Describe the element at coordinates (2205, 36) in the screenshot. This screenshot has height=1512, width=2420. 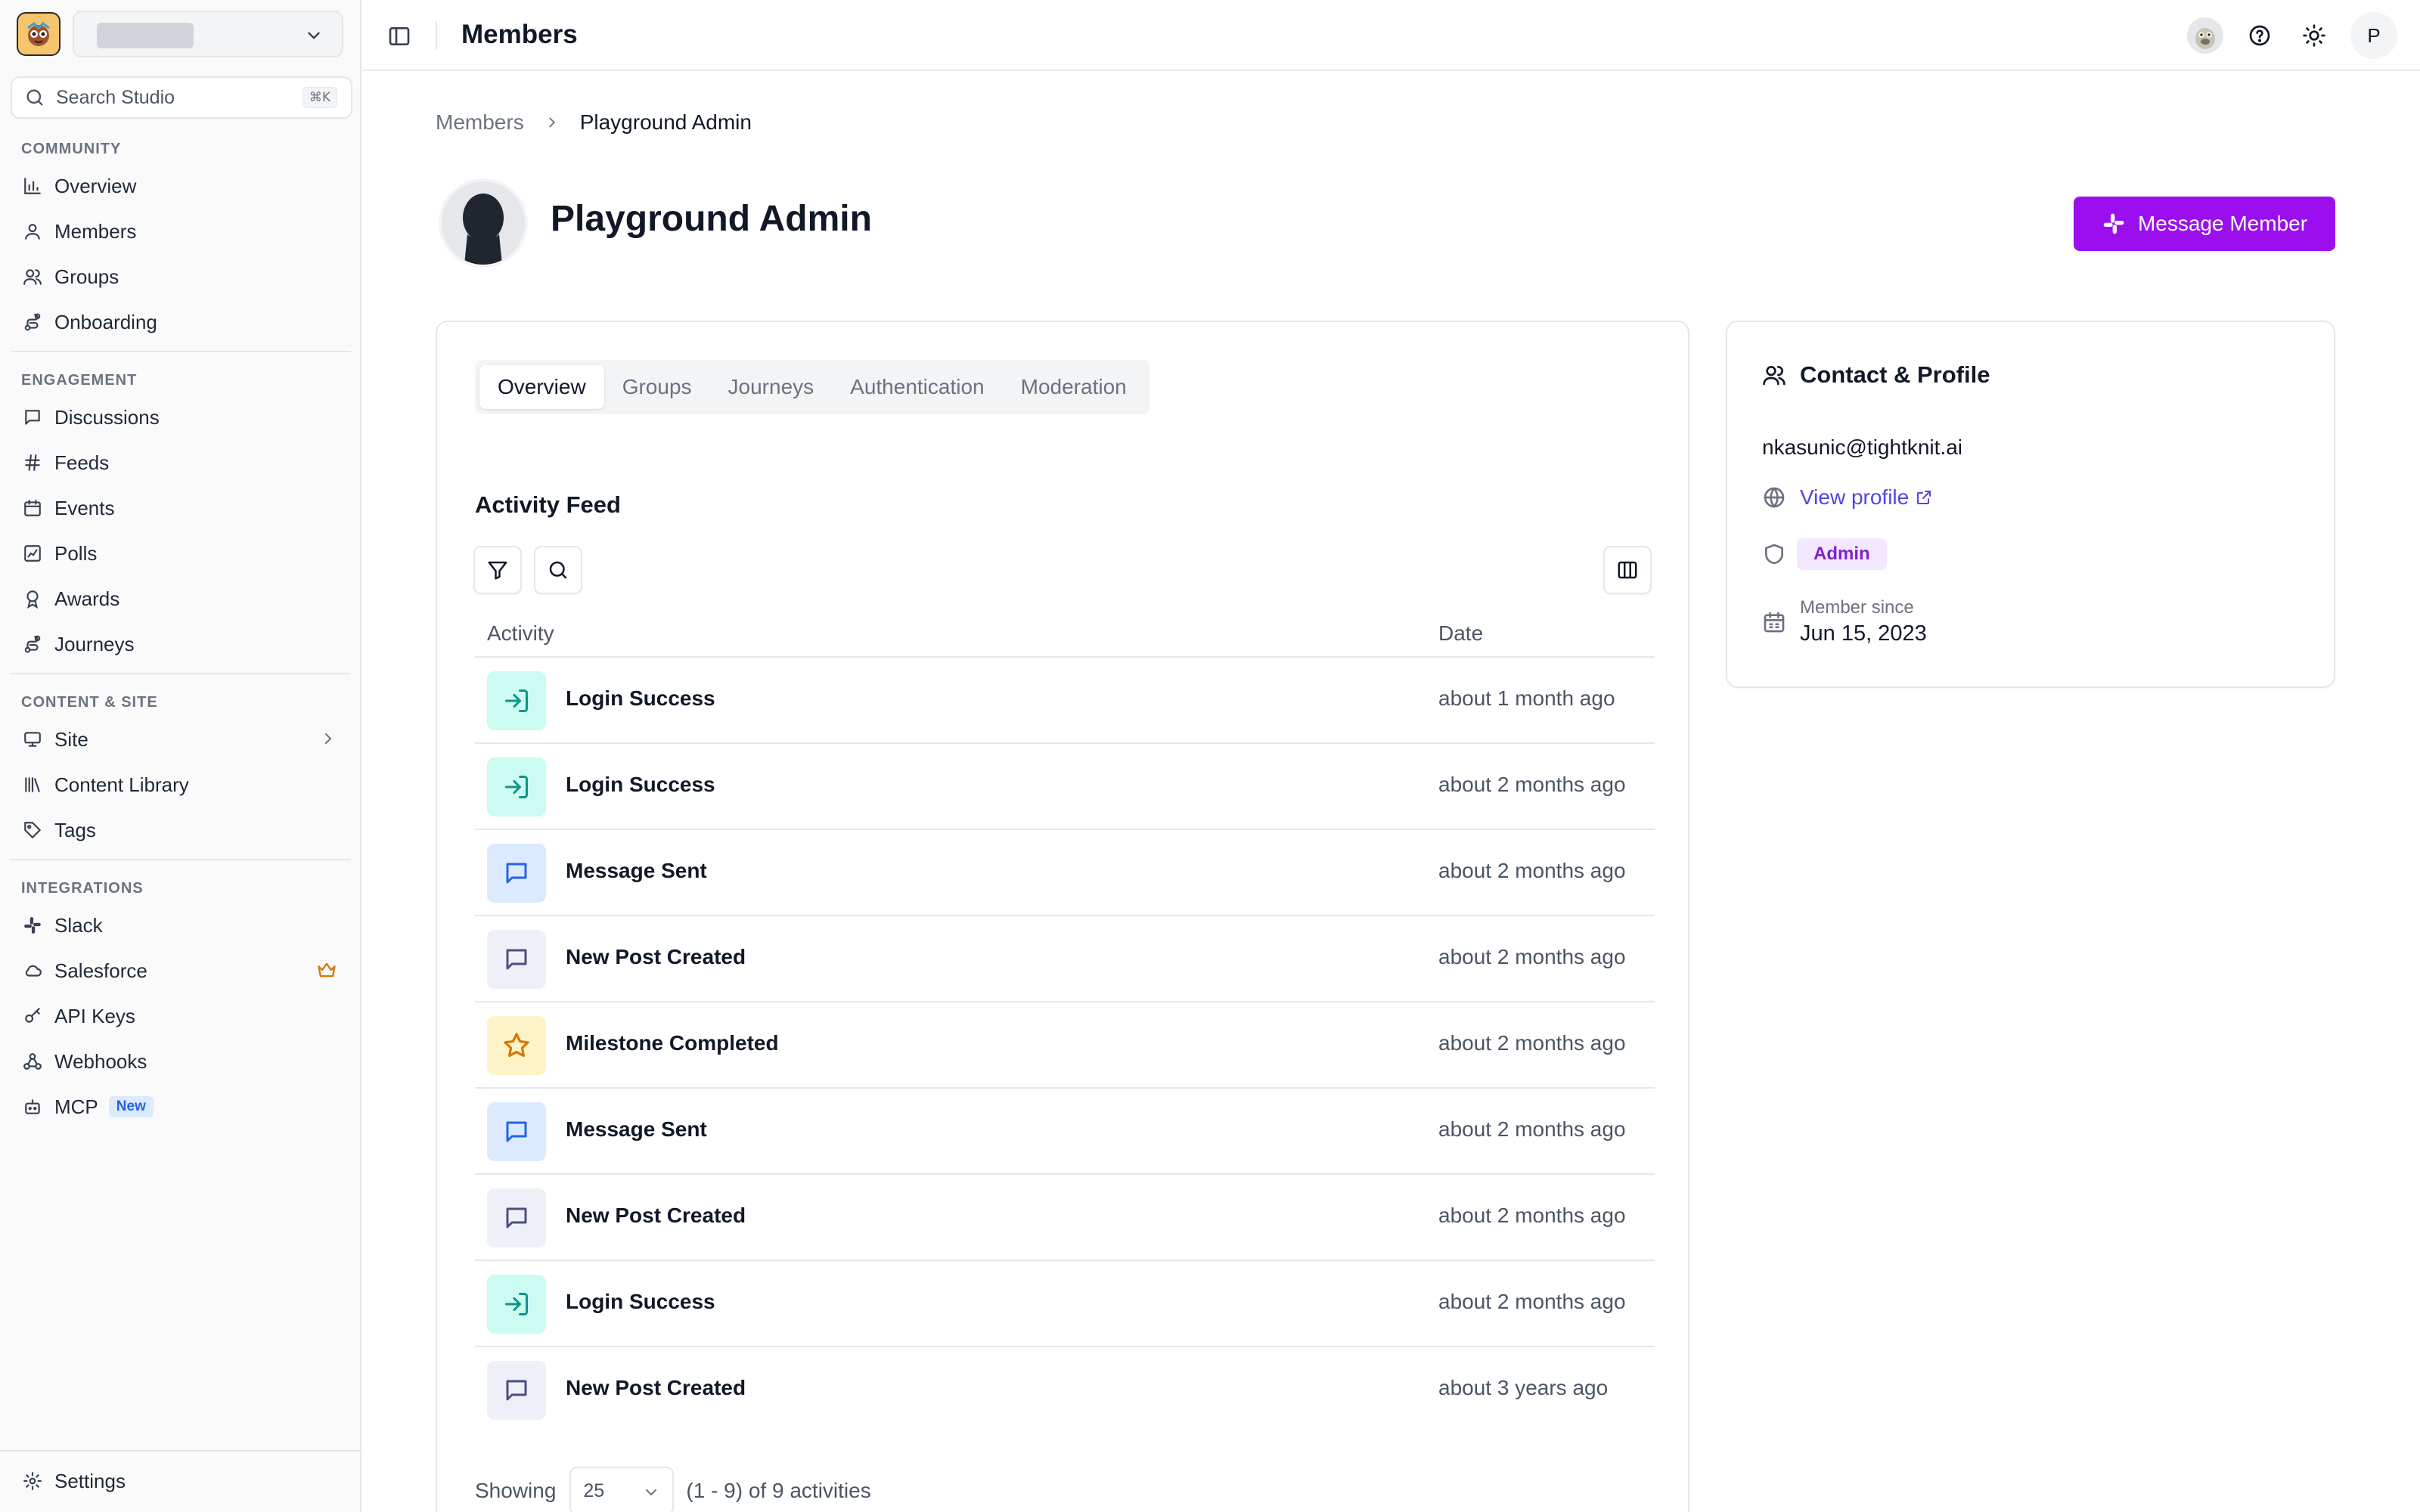
I see `mascot-avatar` at that location.